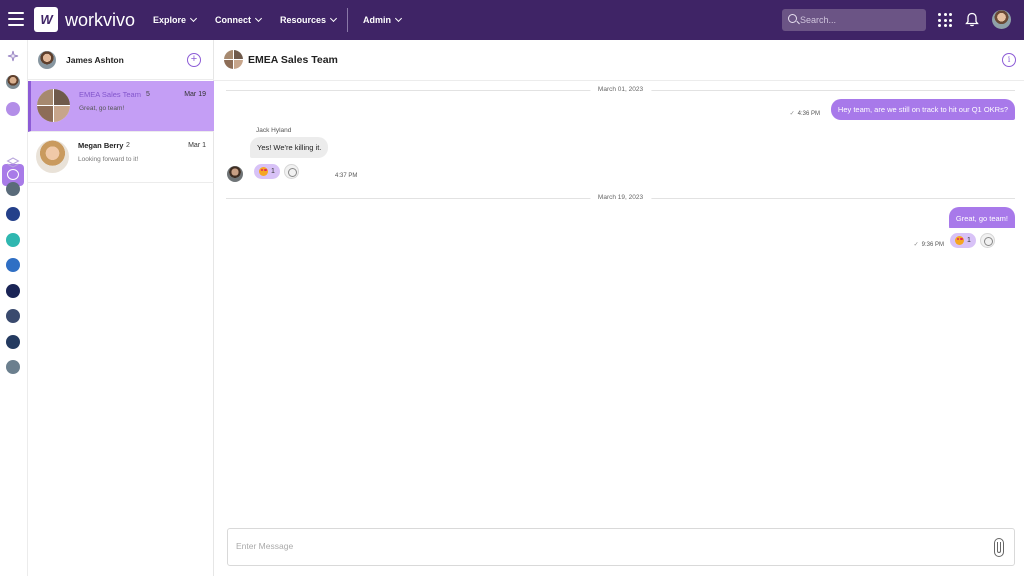  Describe the element at coordinates (303, 20) in the screenshot. I see `nav-resources-label: Resources` at that location.